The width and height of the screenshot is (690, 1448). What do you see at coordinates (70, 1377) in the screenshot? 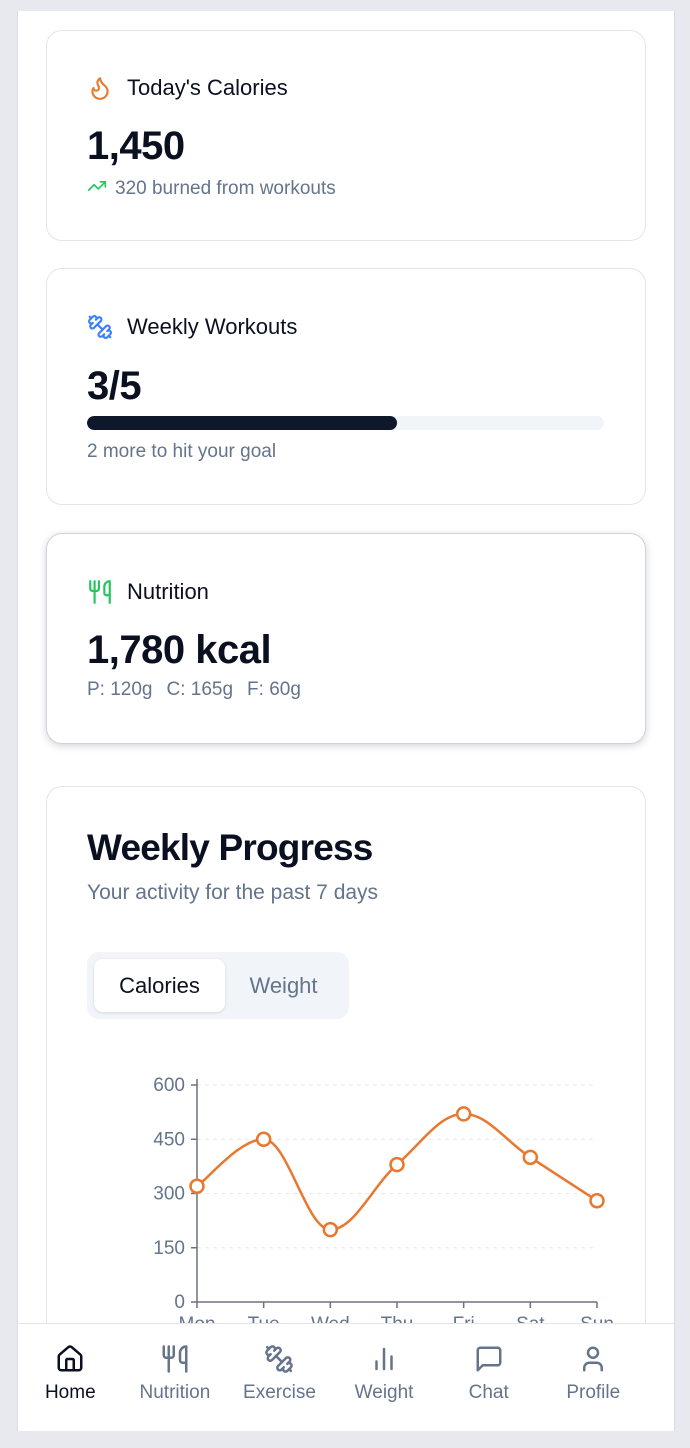
I see `nav-item-home: Home` at bounding box center [70, 1377].